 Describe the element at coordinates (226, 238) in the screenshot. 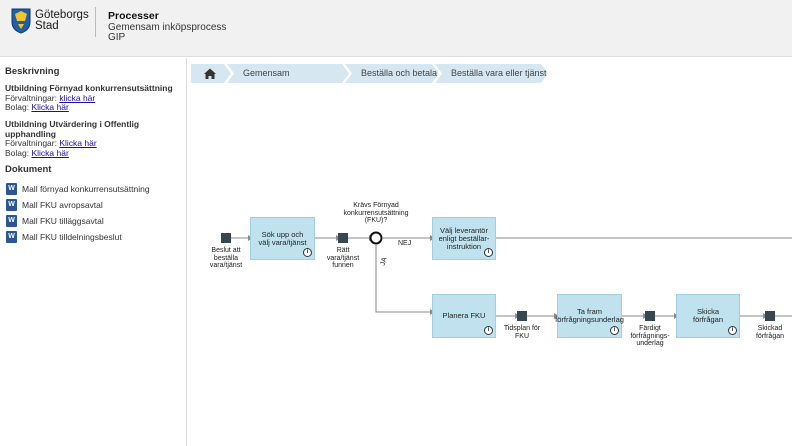

I see `start-event` at that location.